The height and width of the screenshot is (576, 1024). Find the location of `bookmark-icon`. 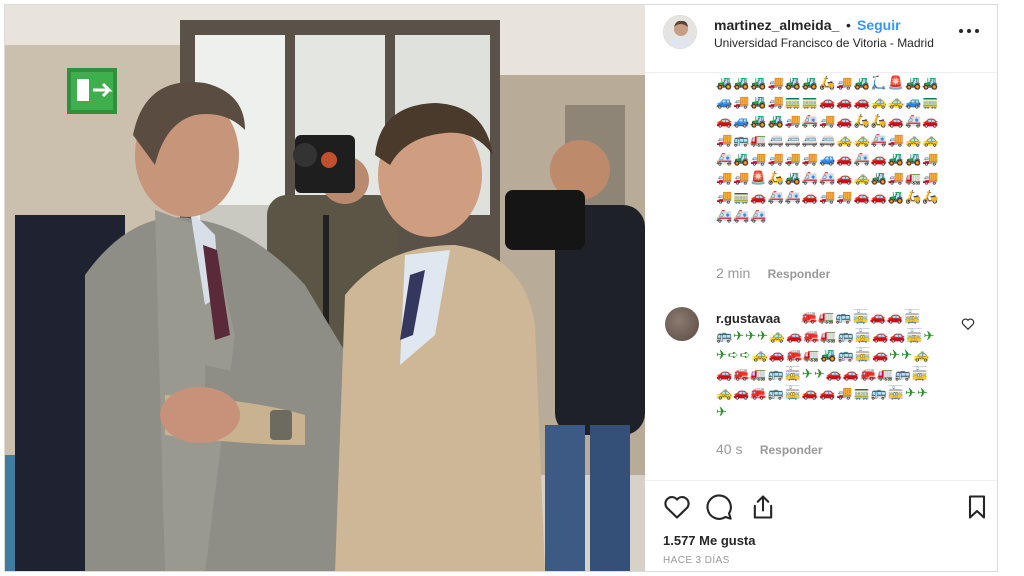

bookmark-icon is located at coordinates (977, 507).